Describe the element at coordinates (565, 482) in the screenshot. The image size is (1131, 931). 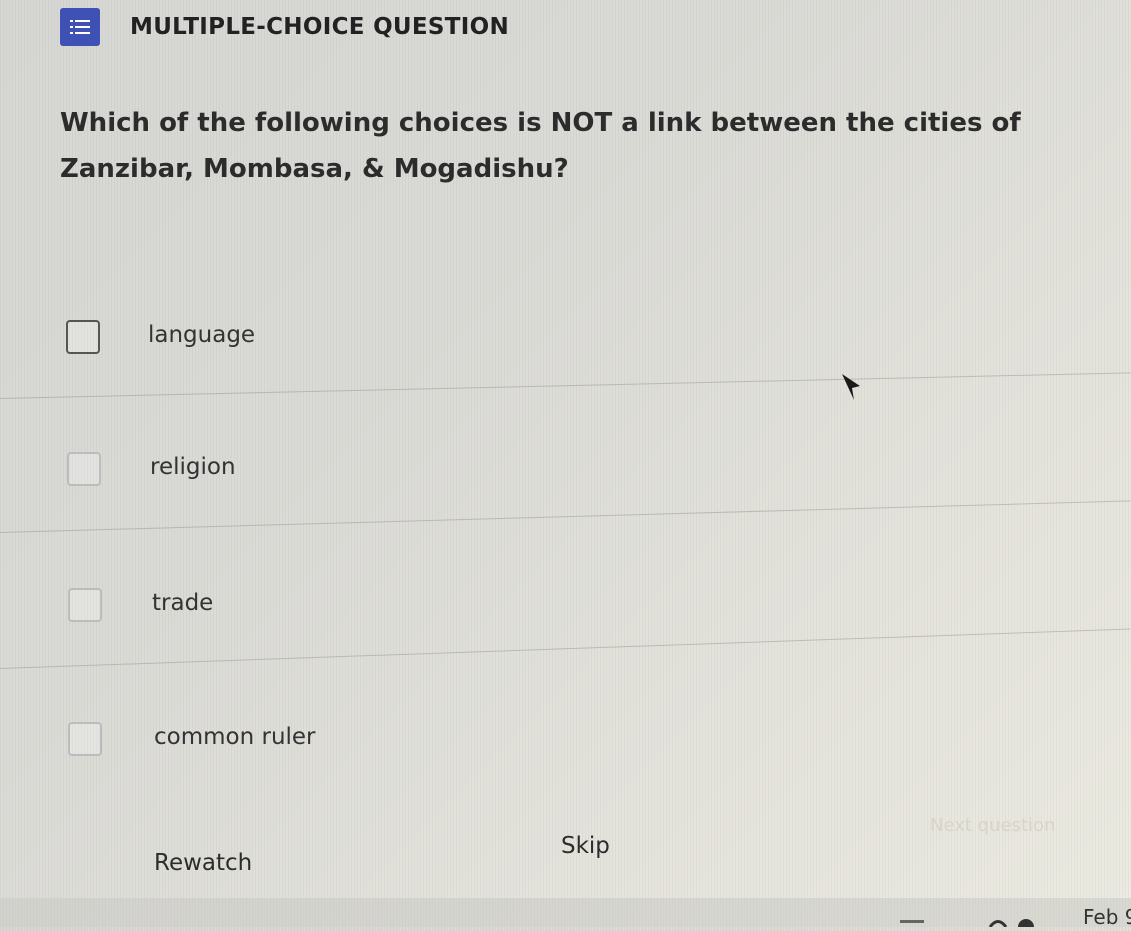
I see `choice-religion: religion` at that location.